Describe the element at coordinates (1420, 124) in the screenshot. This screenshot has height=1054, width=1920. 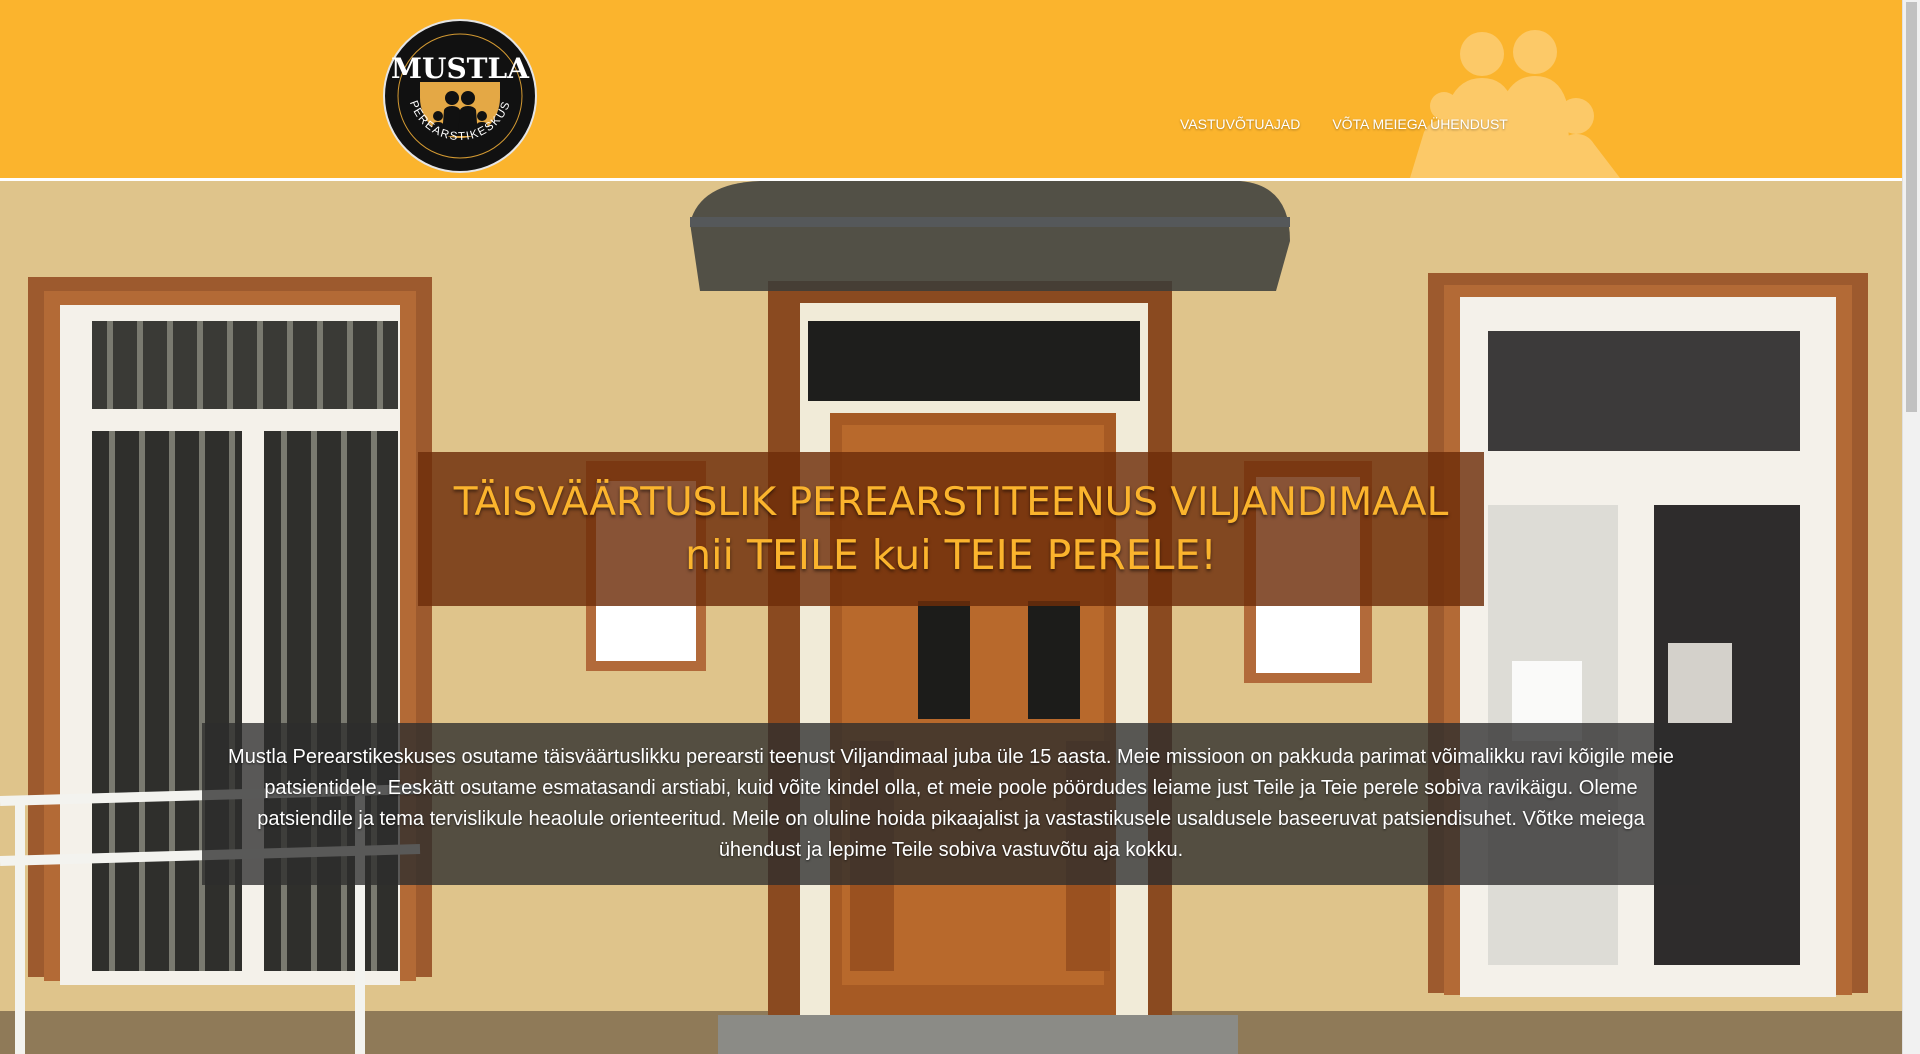
I see `nav-link-contact: VÕTA MEIEGA ÜHENDUST` at that location.